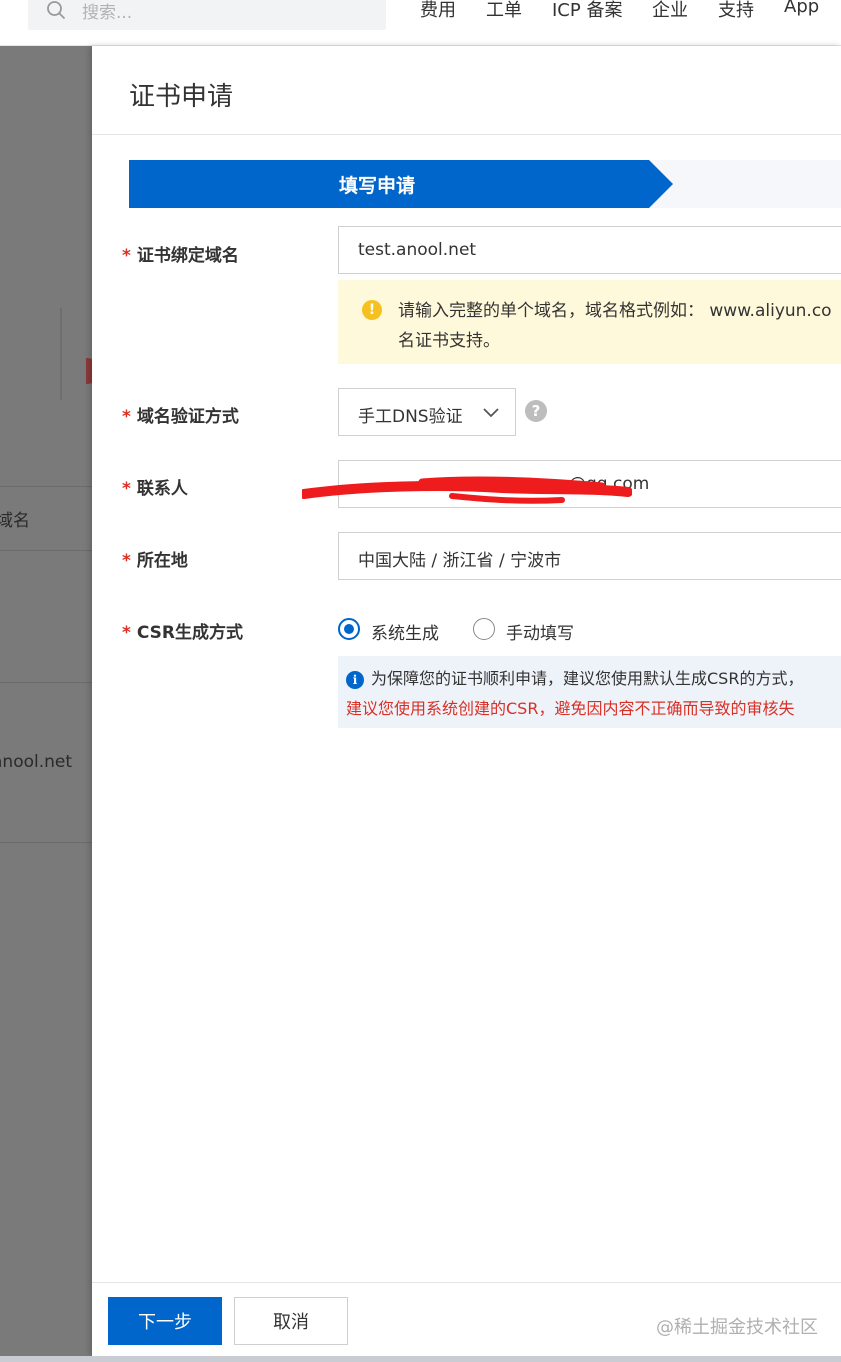 Image resolution: width=841 pixels, height=1362 pixels. I want to click on next-step-button: 下一步, so click(165, 1321).